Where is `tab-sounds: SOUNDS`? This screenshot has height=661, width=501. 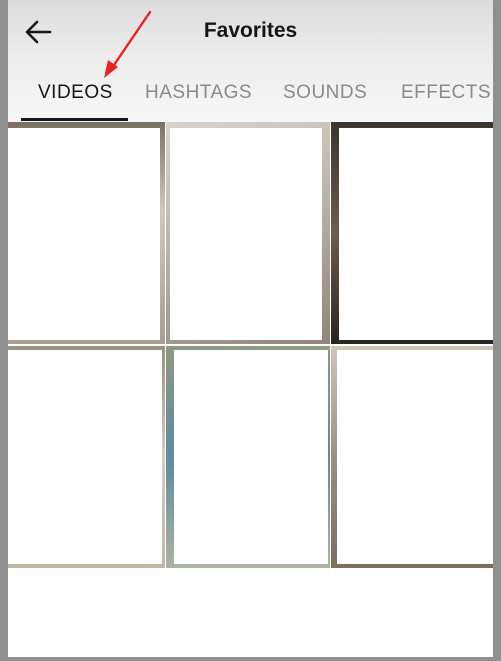
tab-sounds: SOUNDS is located at coordinates (325, 93).